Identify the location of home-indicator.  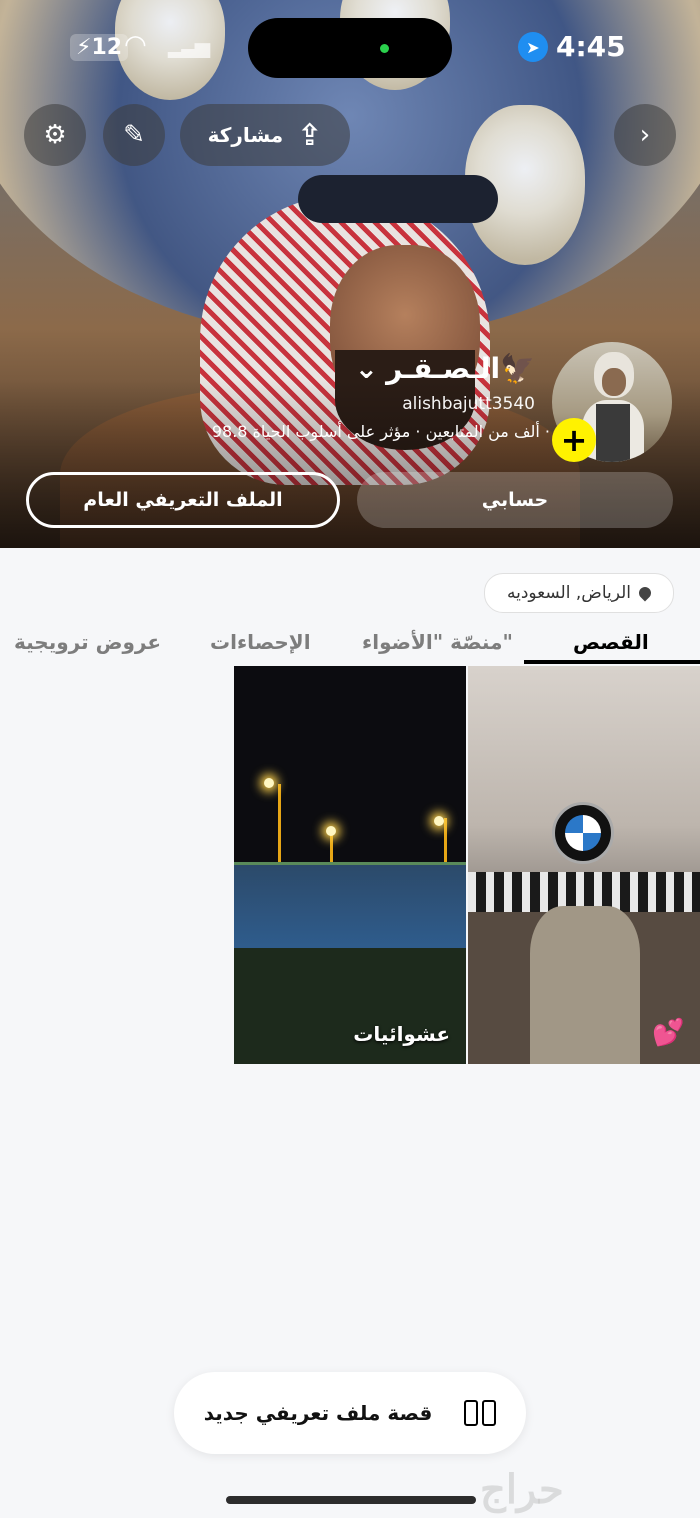
(351, 1500).